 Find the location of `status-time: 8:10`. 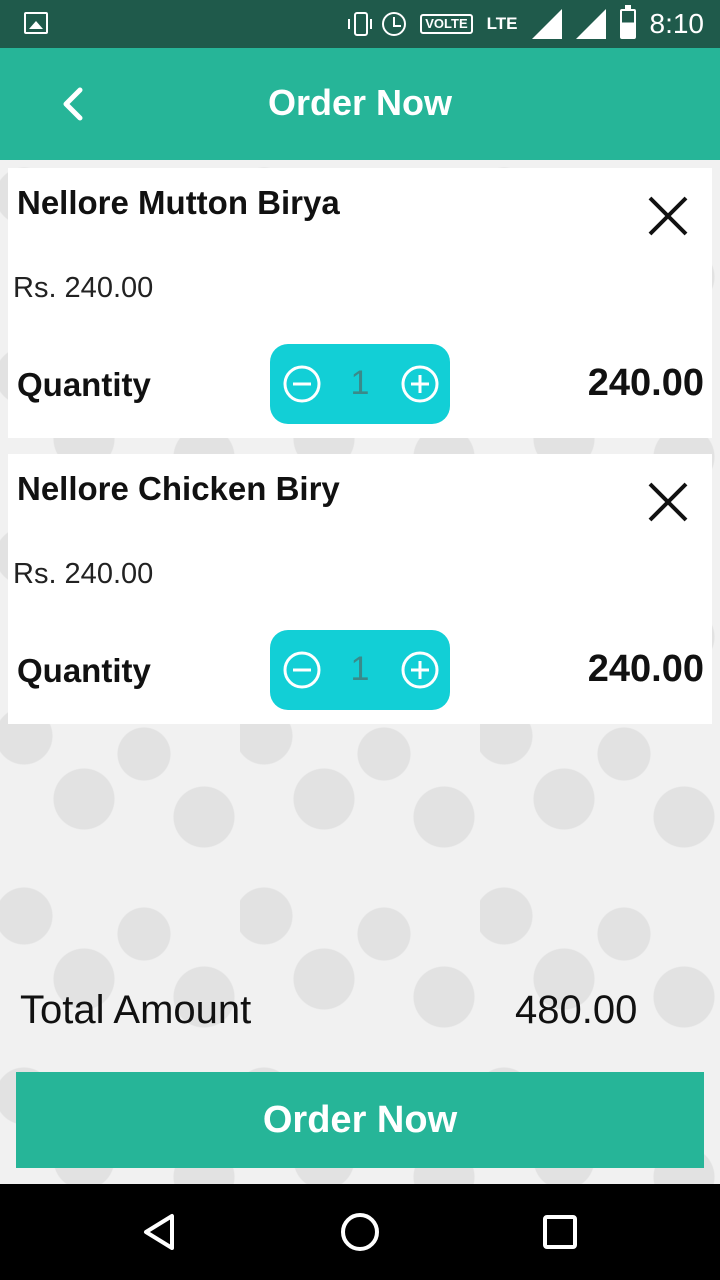

status-time: 8:10 is located at coordinates (677, 23).